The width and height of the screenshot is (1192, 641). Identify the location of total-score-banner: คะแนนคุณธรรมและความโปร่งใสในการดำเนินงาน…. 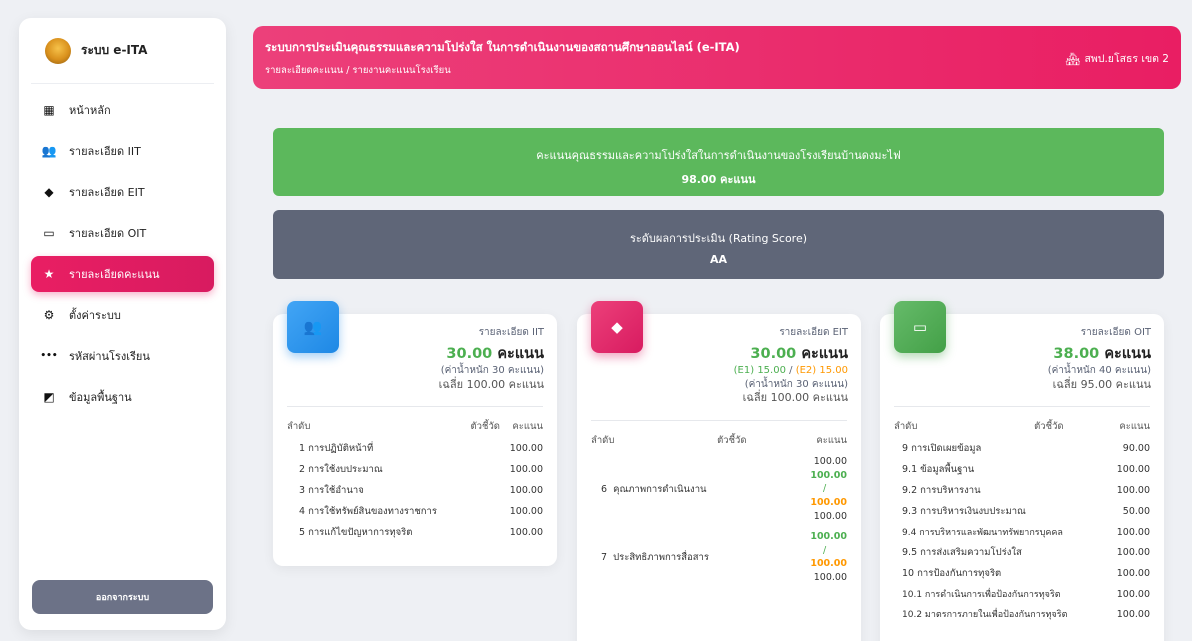
(718, 162).